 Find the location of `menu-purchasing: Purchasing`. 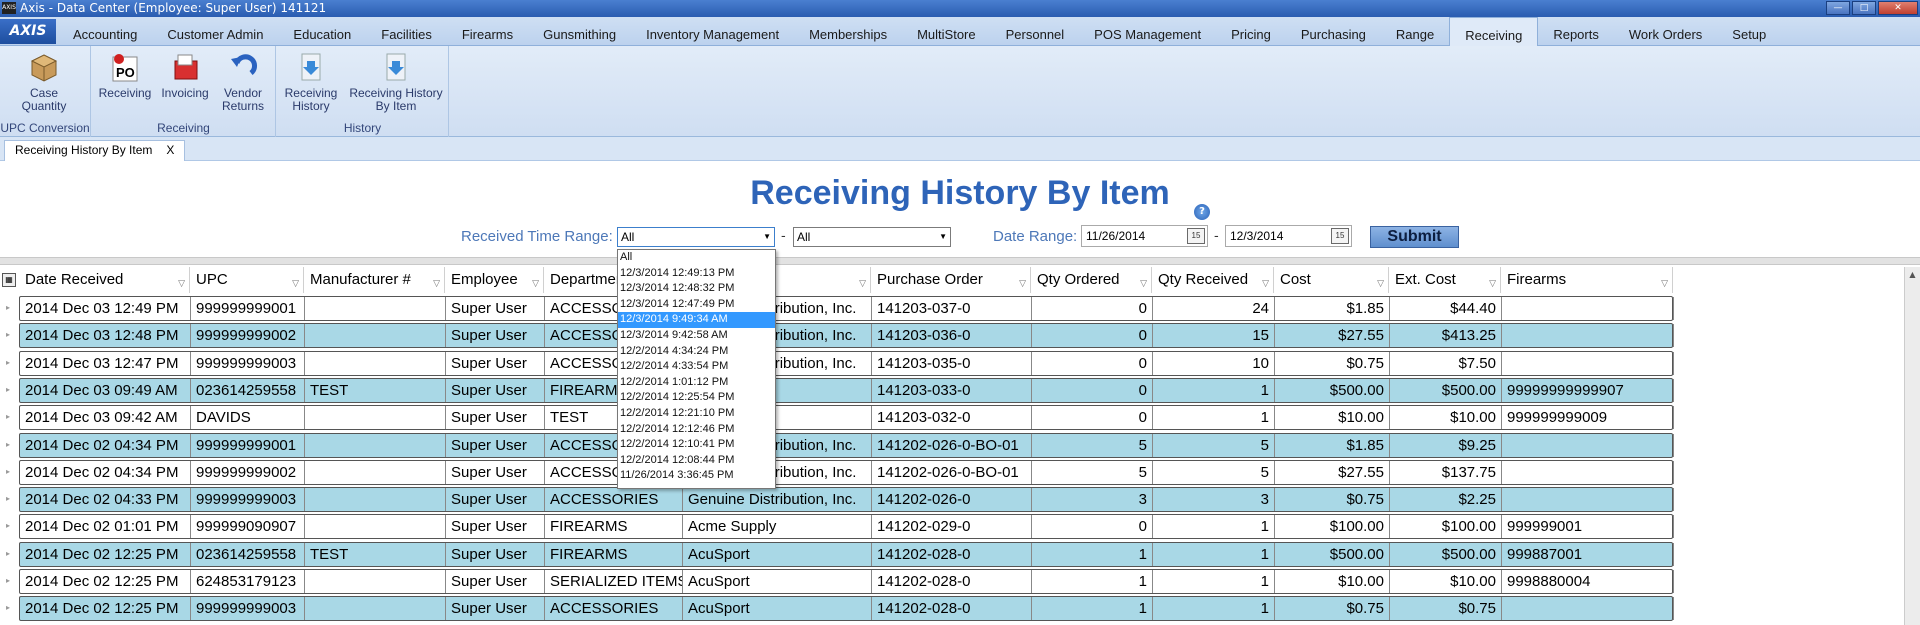

menu-purchasing: Purchasing is located at coordinates (1333, 31).